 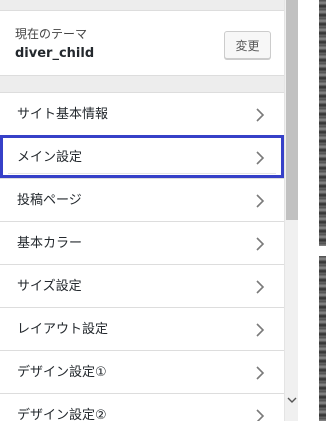 What do you see at coordinates (62, 414) in the screenshot?
I see `menu-item-label: デザイン設定②` at bounding box center [62, 414].